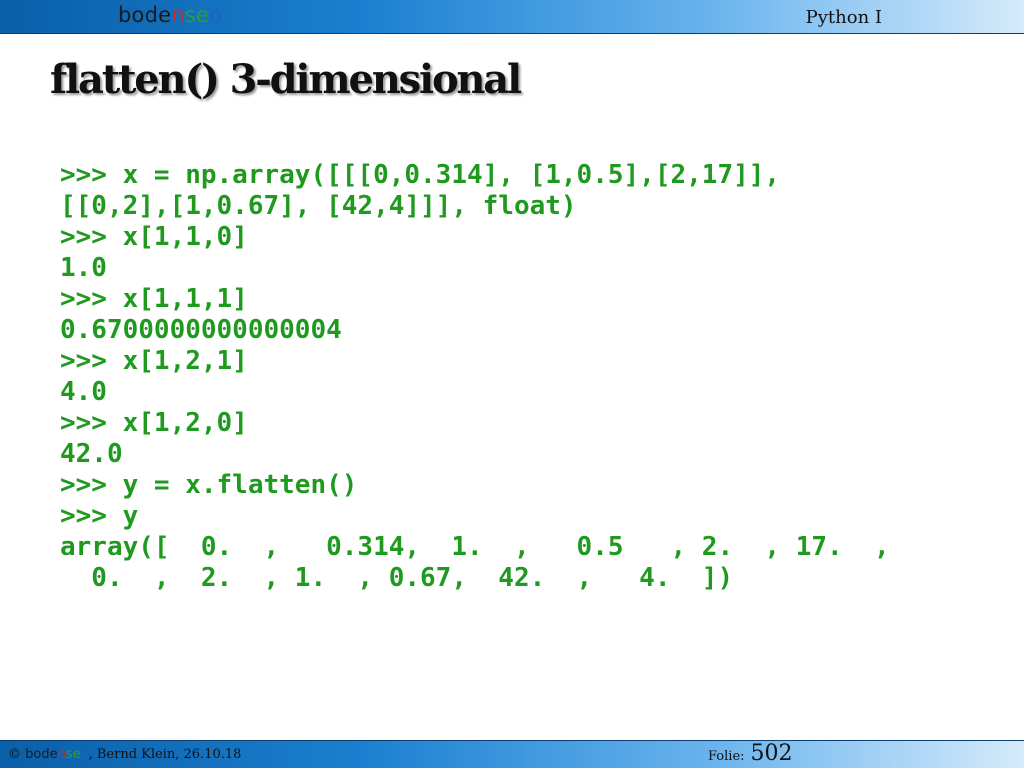  I want to click on author-date: , Bernd Klein, 26.10.18, so click(165, 754).